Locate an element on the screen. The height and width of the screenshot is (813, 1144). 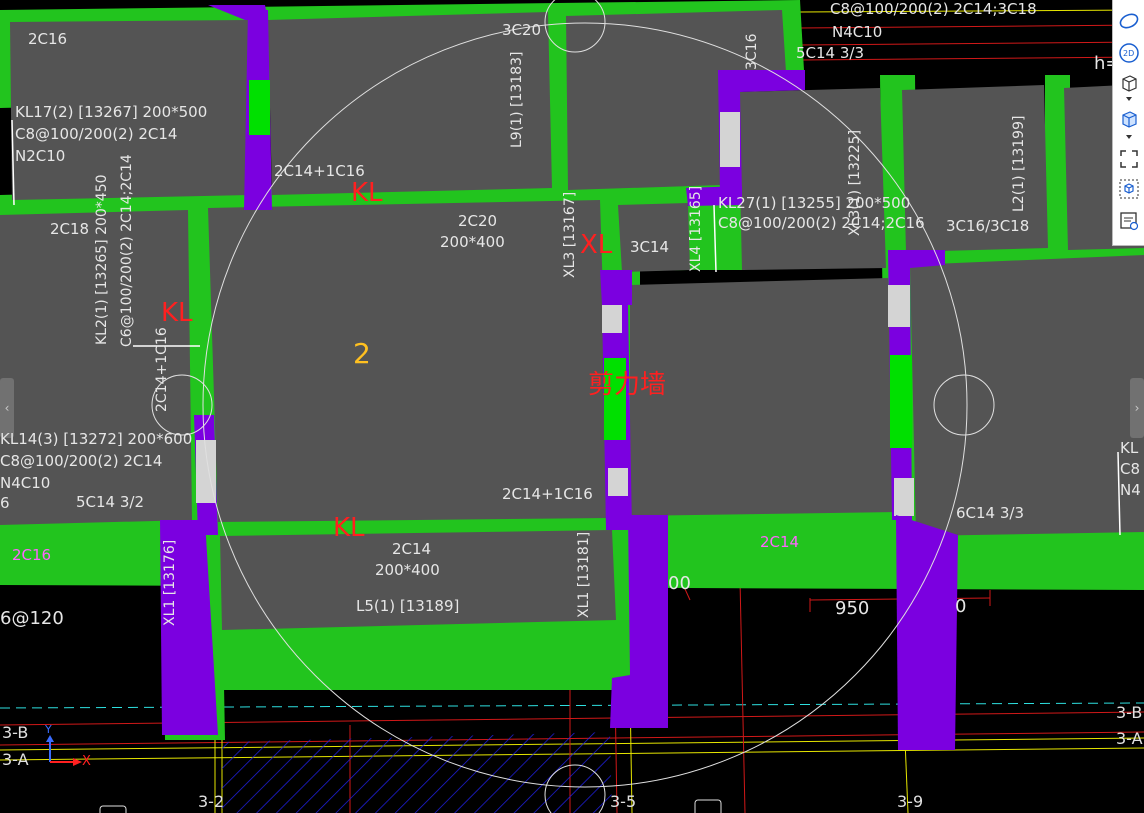
axis-label: 3-5 is located at coordinates (623, 801).